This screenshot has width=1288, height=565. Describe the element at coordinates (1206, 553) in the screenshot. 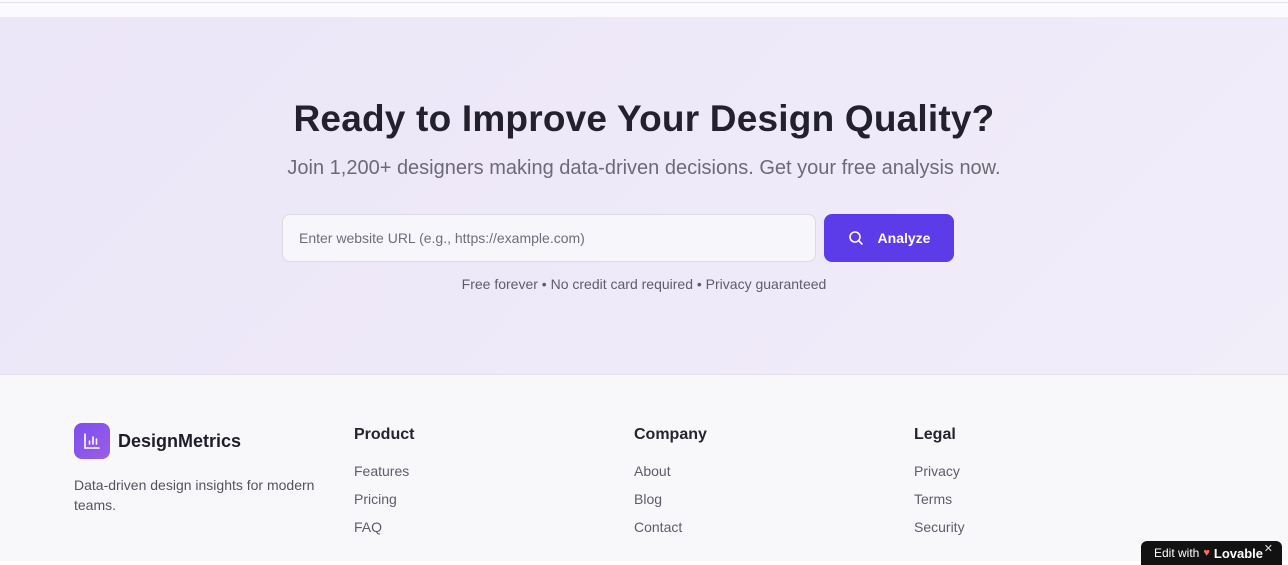

I see `heart-icon: ♥` at that location.